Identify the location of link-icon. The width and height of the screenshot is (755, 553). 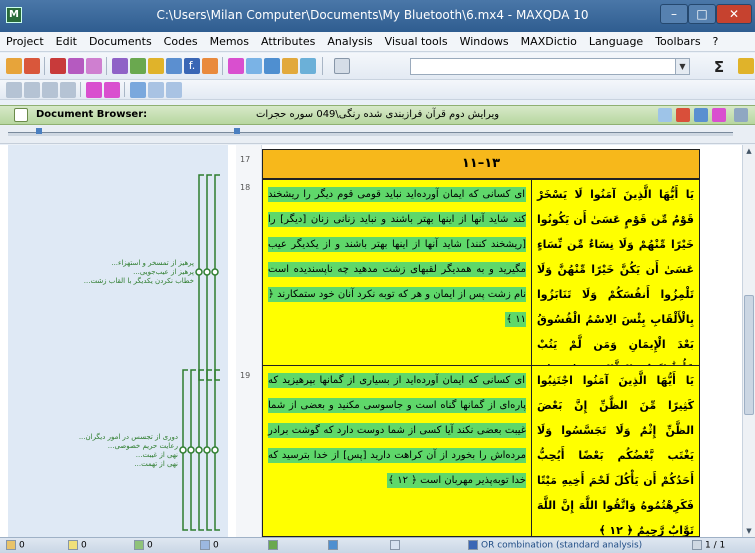
(138, 66).